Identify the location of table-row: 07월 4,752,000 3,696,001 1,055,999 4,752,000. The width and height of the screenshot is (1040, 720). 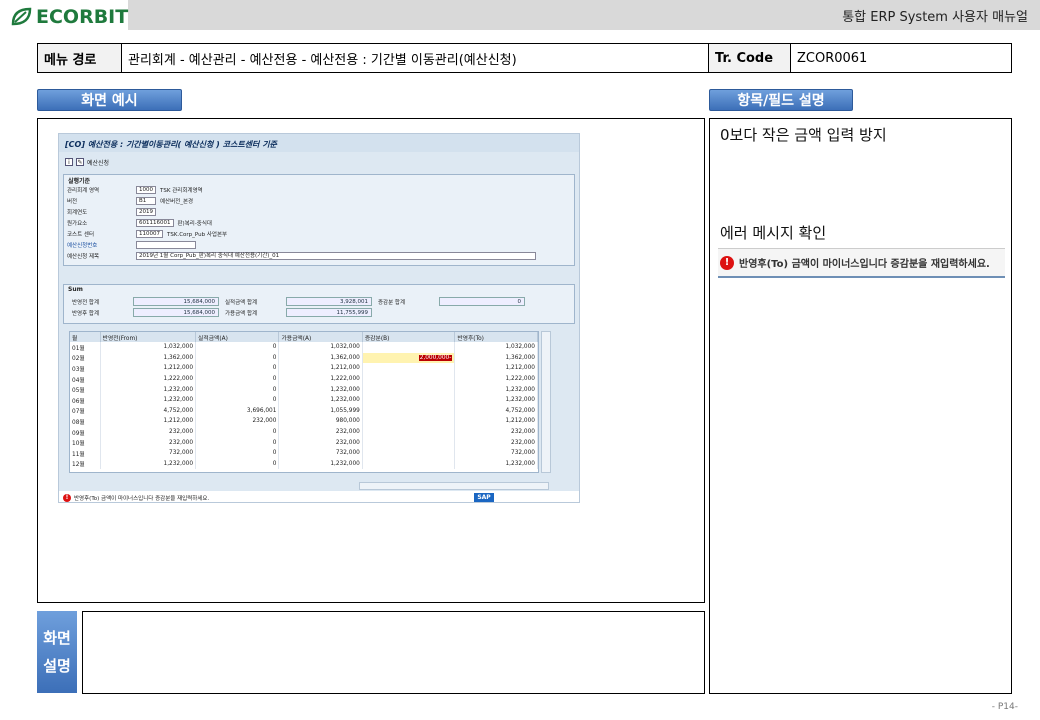
(304, 411).